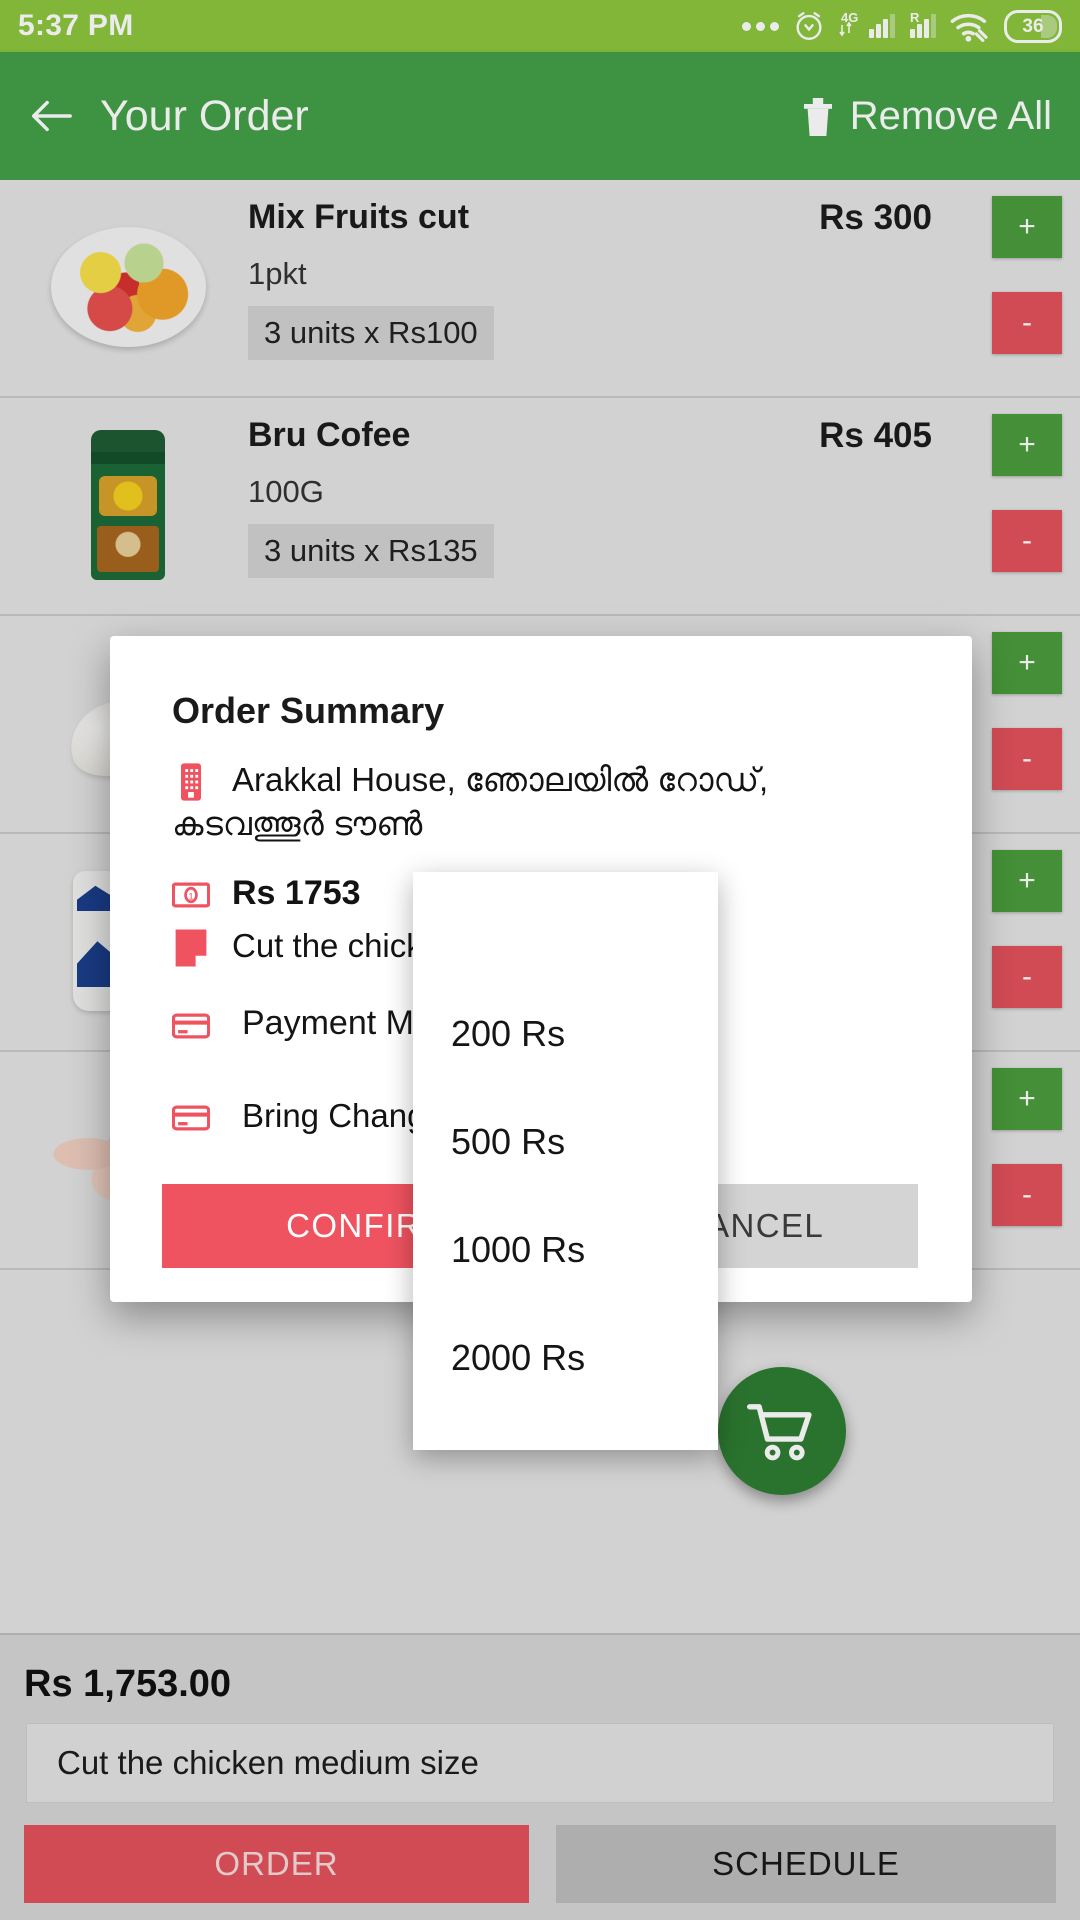 The height and width of the screenshot is (1920, 1080). I want to click on dropdown-option: 200 Rs, so click(565, 1034).